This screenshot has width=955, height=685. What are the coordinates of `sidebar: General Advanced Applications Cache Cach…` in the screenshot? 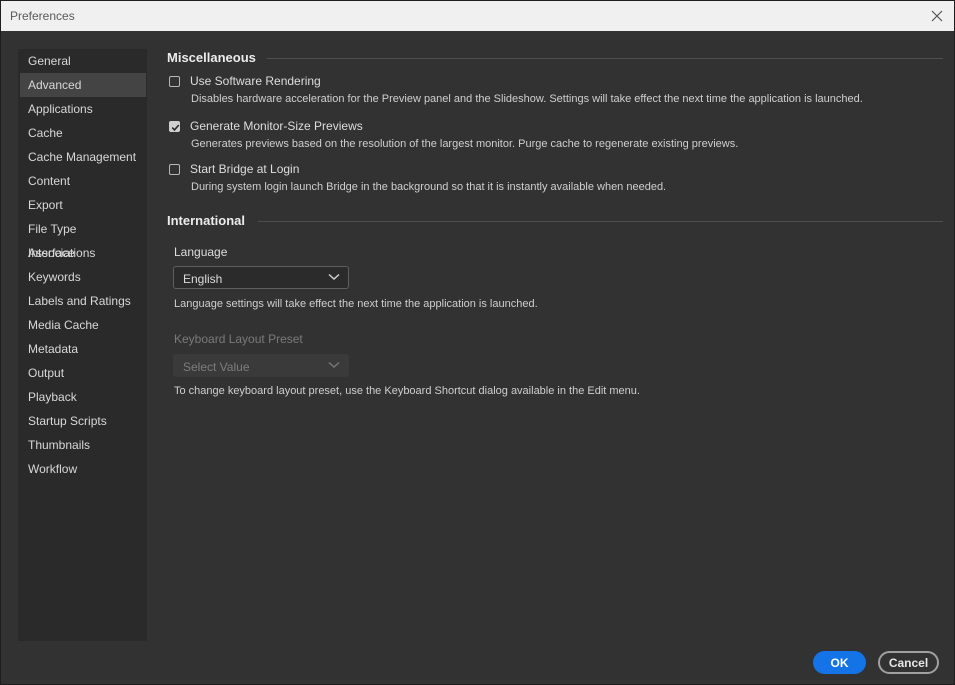 It's located at (82, 345).